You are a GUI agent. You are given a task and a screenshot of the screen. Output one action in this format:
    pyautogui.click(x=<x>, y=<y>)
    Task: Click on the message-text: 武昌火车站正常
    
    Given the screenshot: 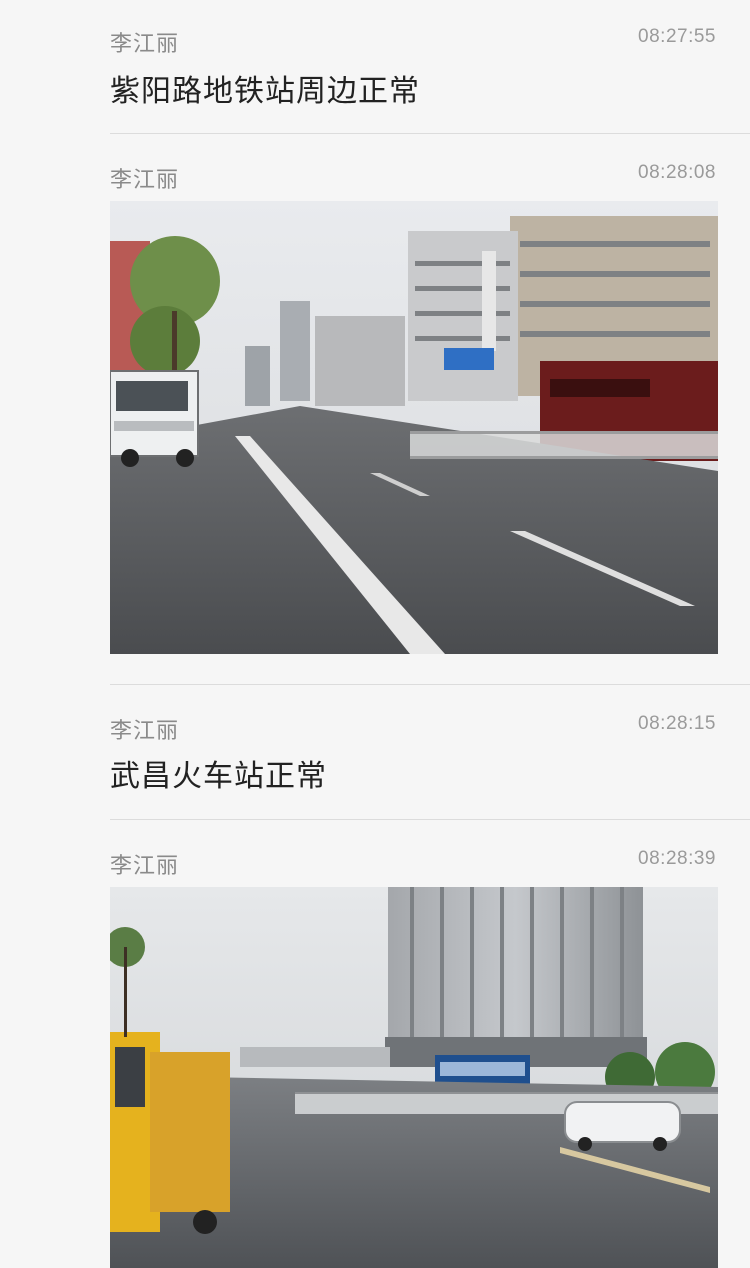 What is the action you would take?
    pyautogui.click(x=218, y=773)
    